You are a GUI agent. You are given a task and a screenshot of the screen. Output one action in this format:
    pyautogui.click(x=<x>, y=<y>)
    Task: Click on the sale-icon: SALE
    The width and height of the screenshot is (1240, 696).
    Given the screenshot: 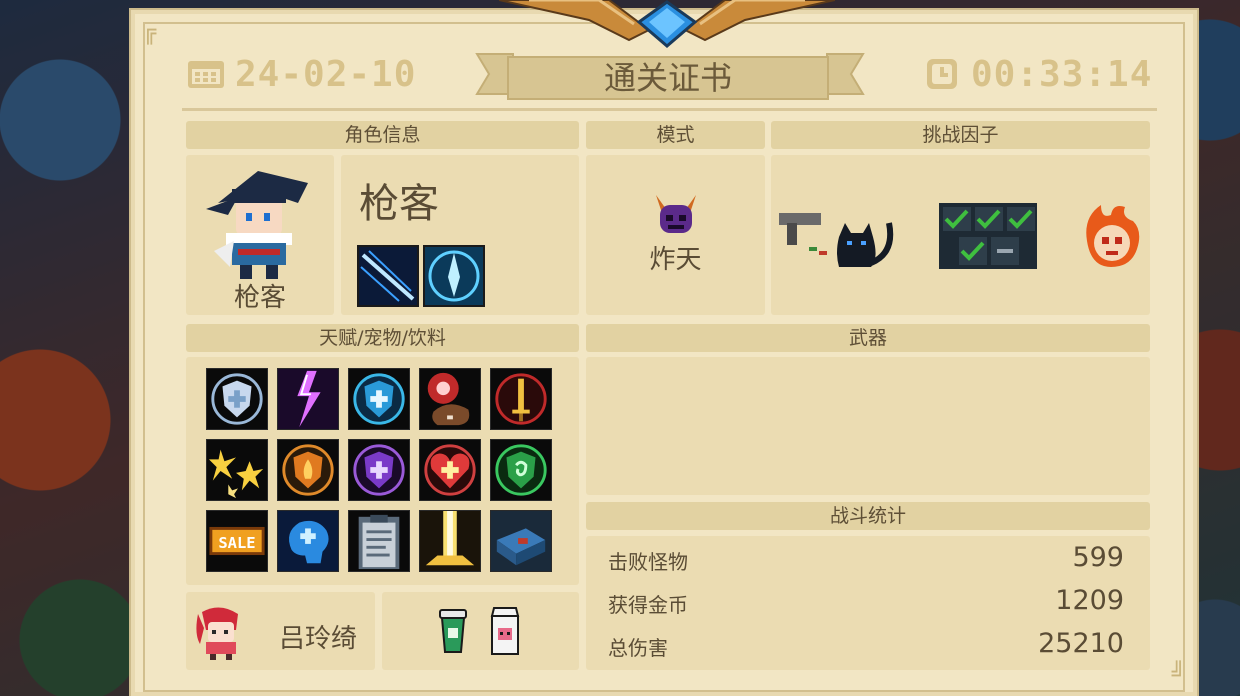 What is the action you would take?
    pyautogui.click(x=237, y=541)
    